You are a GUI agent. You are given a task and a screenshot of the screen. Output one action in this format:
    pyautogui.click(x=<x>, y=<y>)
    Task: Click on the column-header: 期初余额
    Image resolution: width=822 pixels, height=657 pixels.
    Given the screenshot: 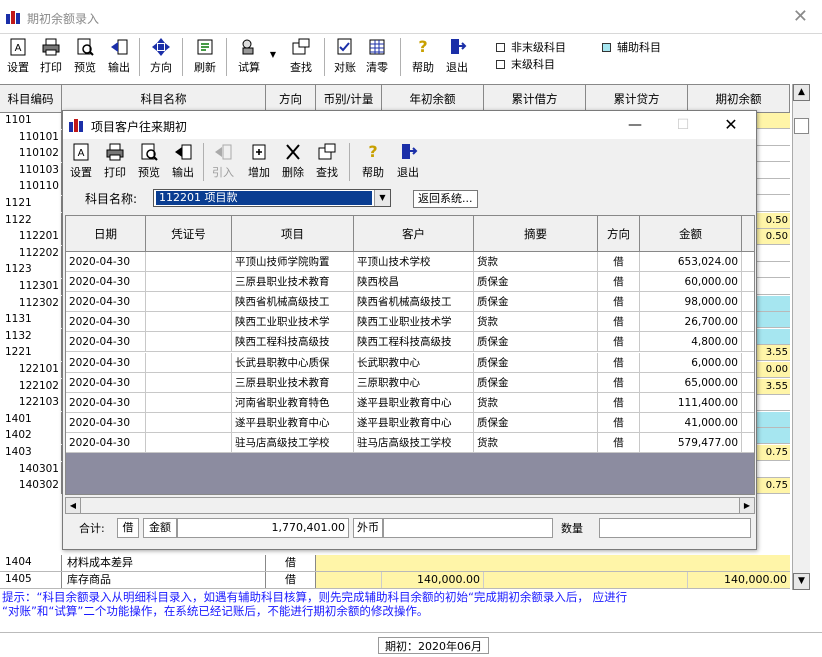 What is the action you would take?
    pyautogui.click(x=739, y=99)
    